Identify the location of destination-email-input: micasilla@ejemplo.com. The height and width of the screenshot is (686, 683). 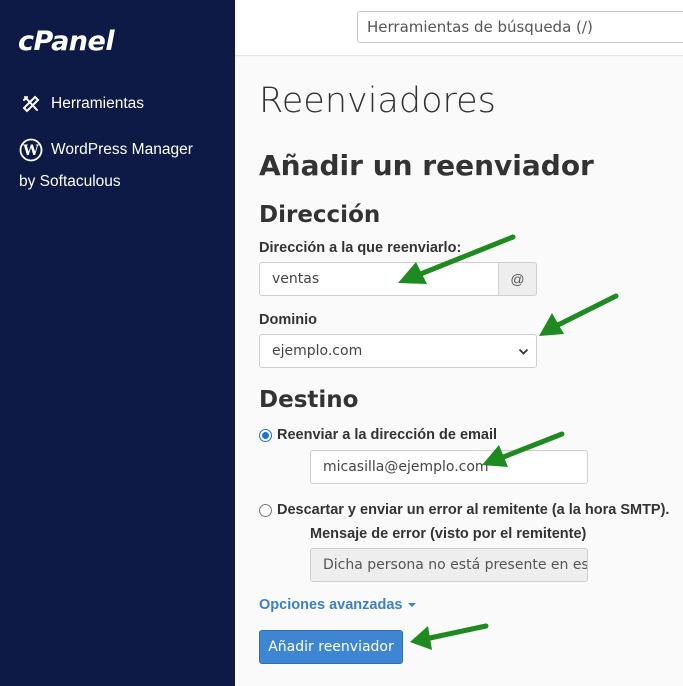
(449, 467).